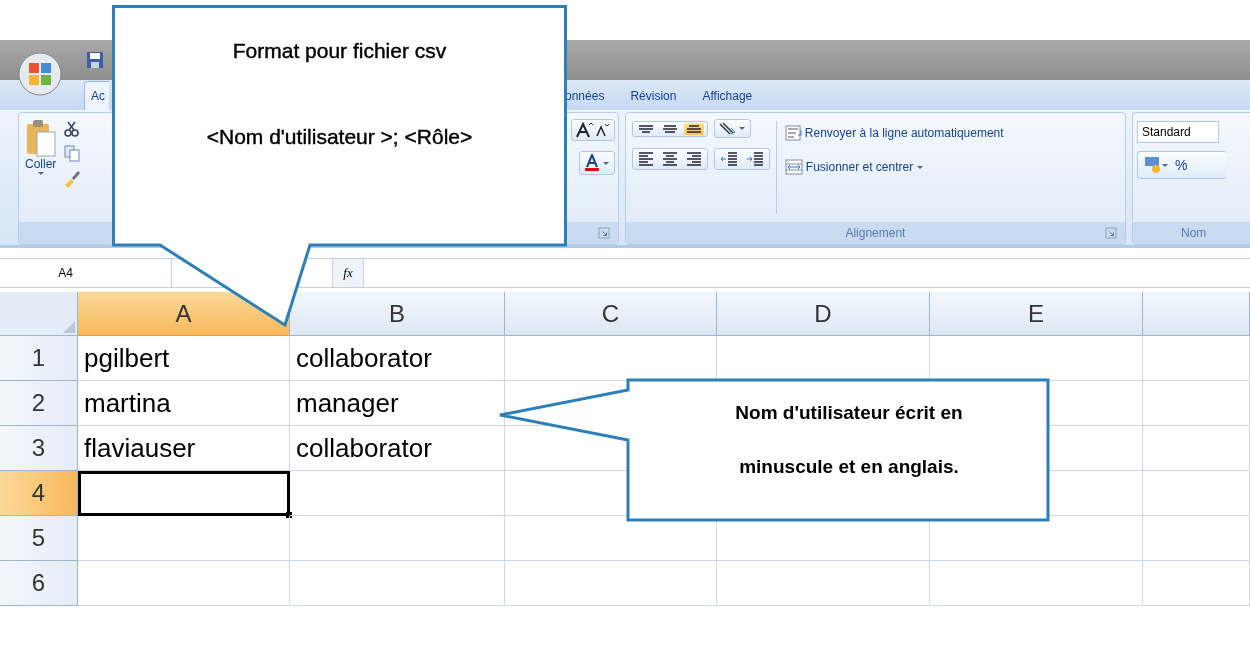  Describe the element at coordinates (894, 167) in the screenshot. I see `merge-center-button: Fusionner et centrer` at that location.